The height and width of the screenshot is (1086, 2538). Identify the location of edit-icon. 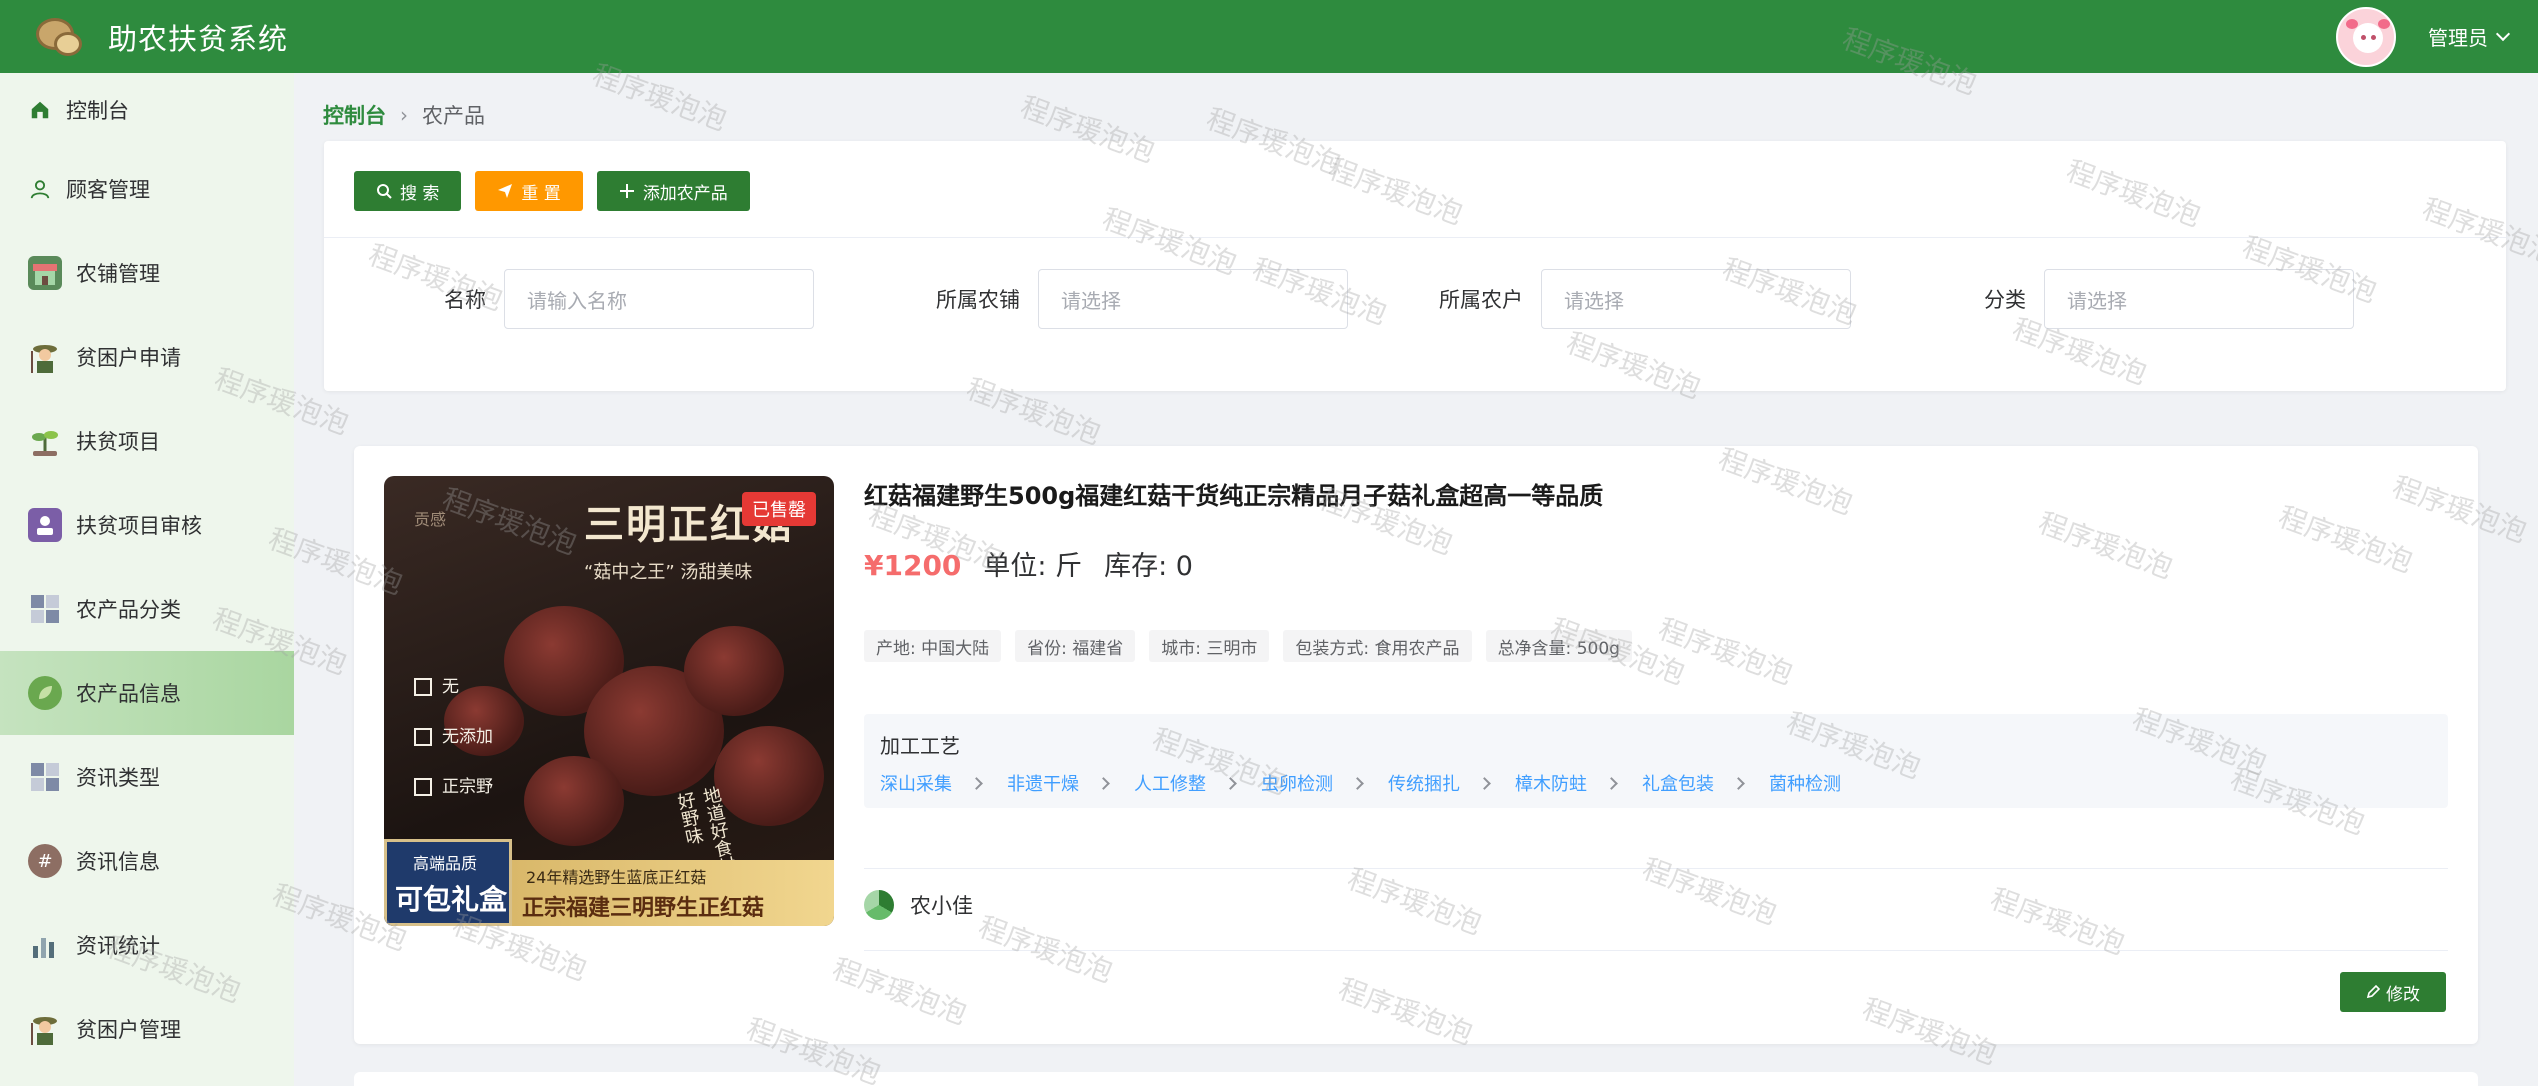
(2373, 992).